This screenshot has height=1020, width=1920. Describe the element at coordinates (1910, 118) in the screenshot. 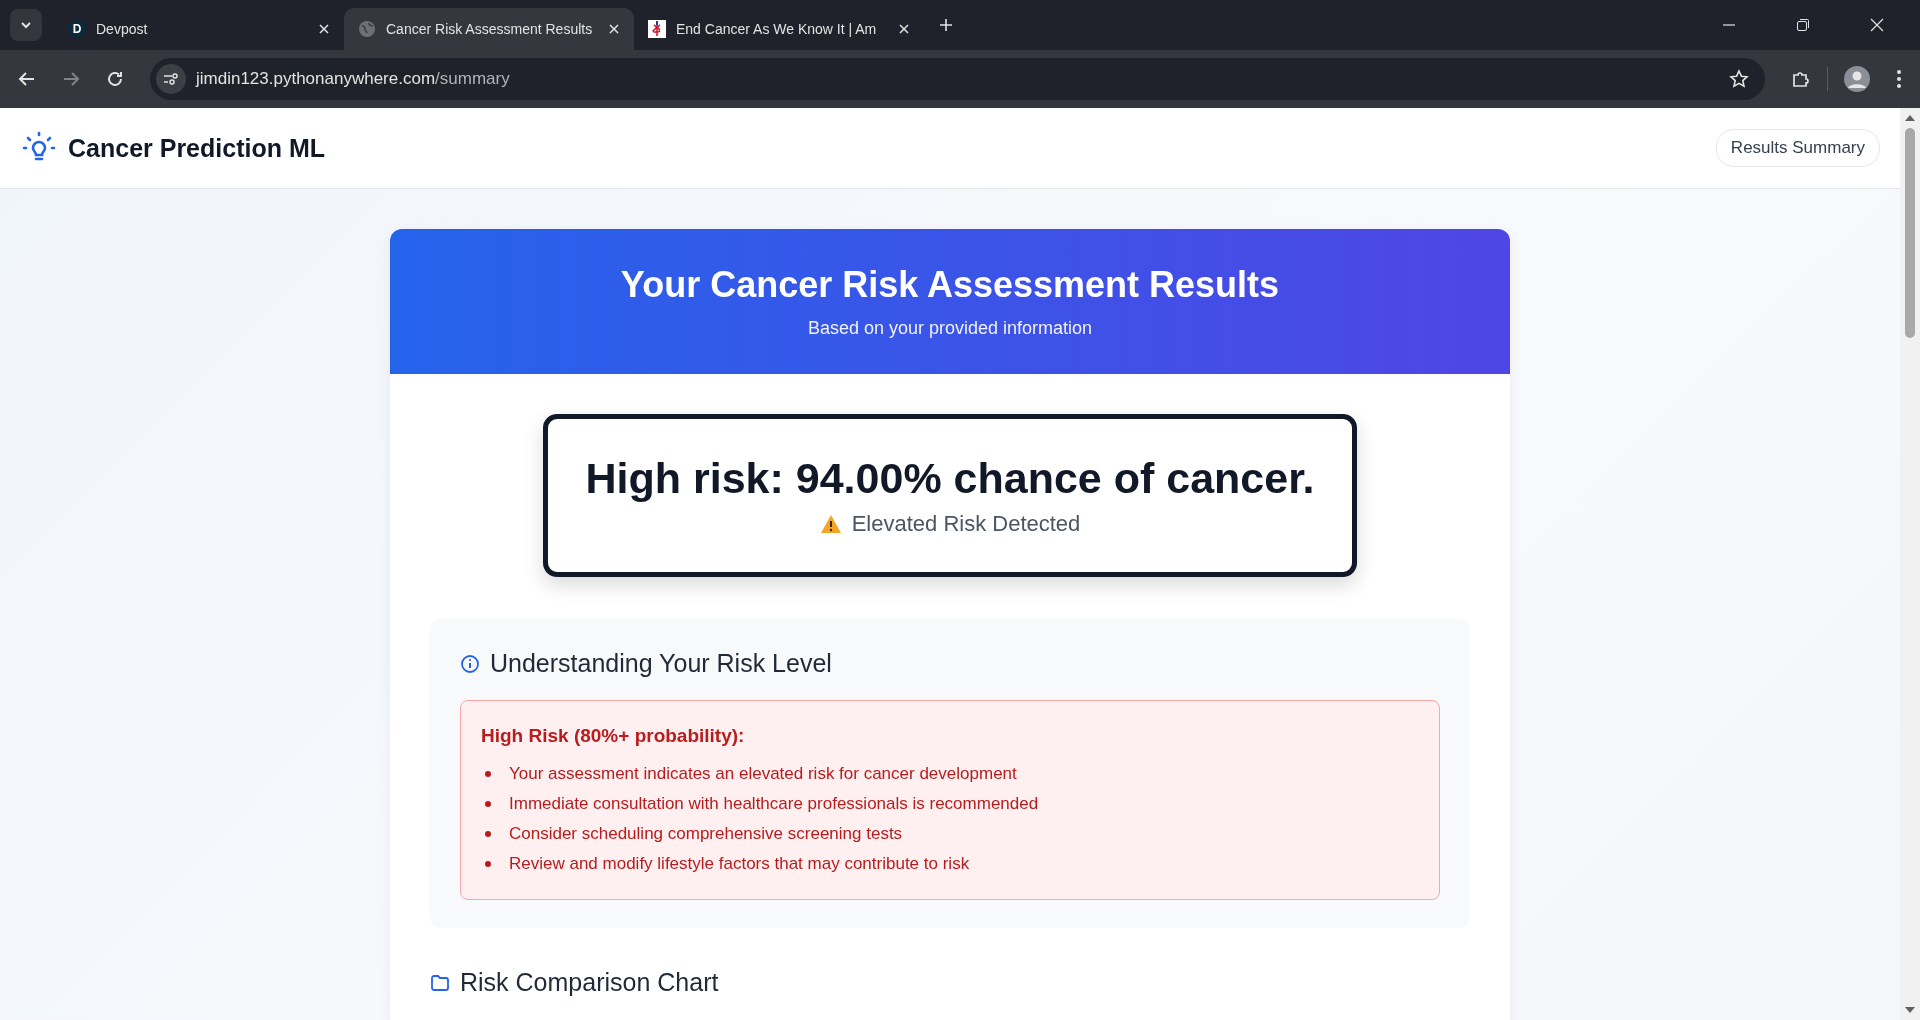

I see `scroll-up-icon` at that location.